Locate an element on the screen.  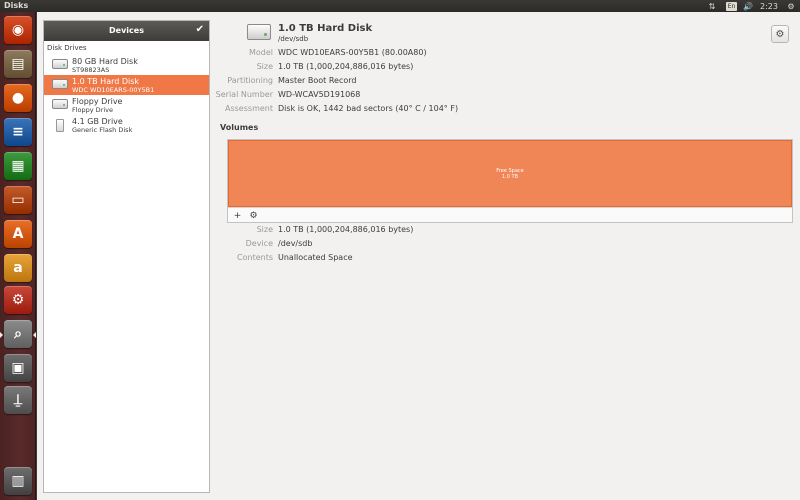
volume-icon: 🔊 is located at coordinates (748, 6).